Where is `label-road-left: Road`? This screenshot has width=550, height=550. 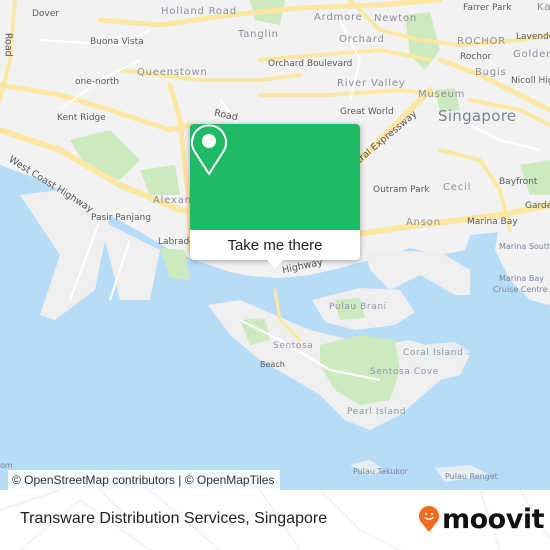 label-road-left: Road is located at coordinates (8, 44).